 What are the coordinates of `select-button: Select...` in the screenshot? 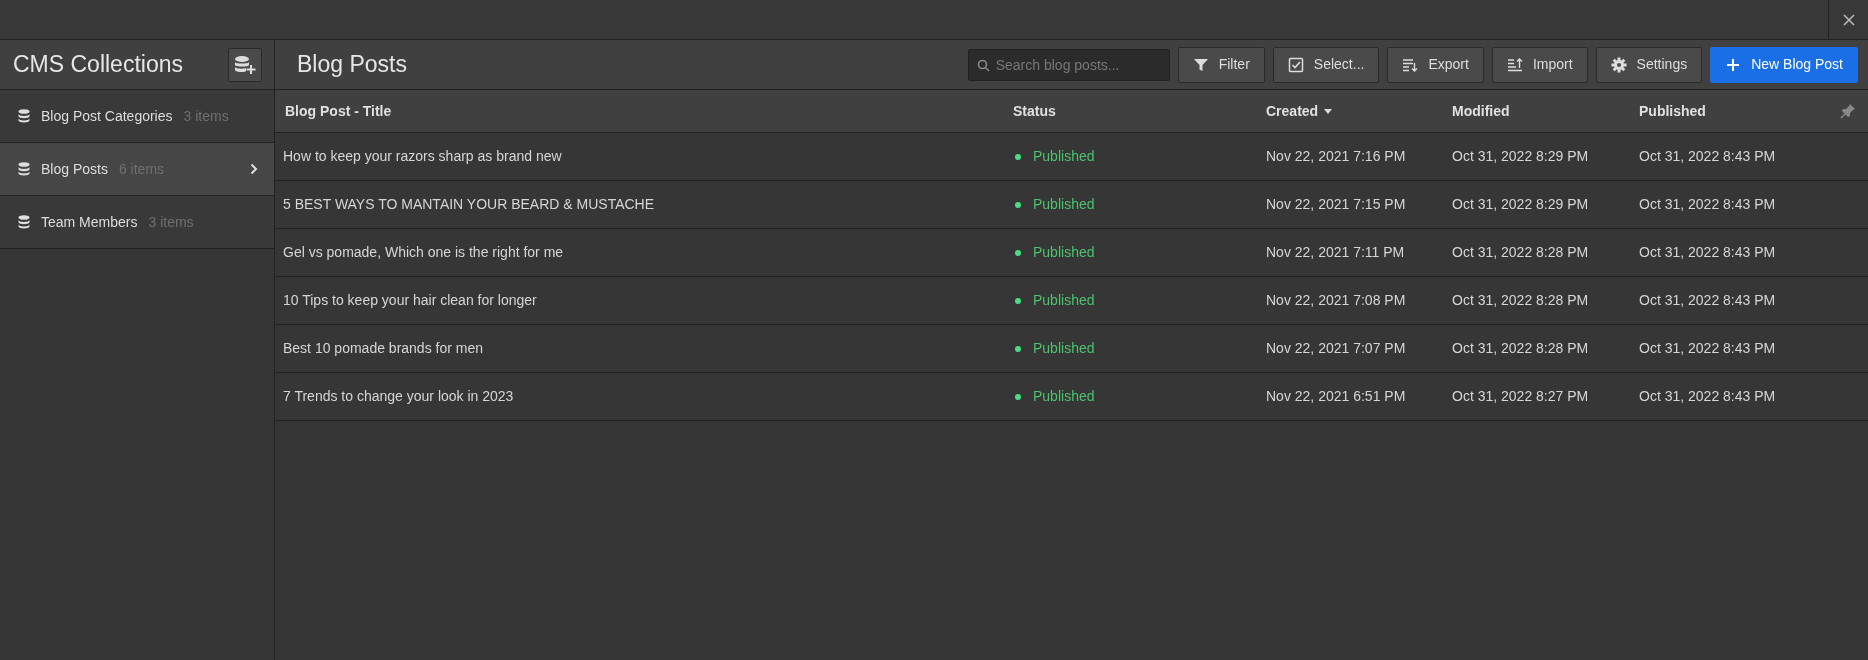 It's located at (1326, 64).